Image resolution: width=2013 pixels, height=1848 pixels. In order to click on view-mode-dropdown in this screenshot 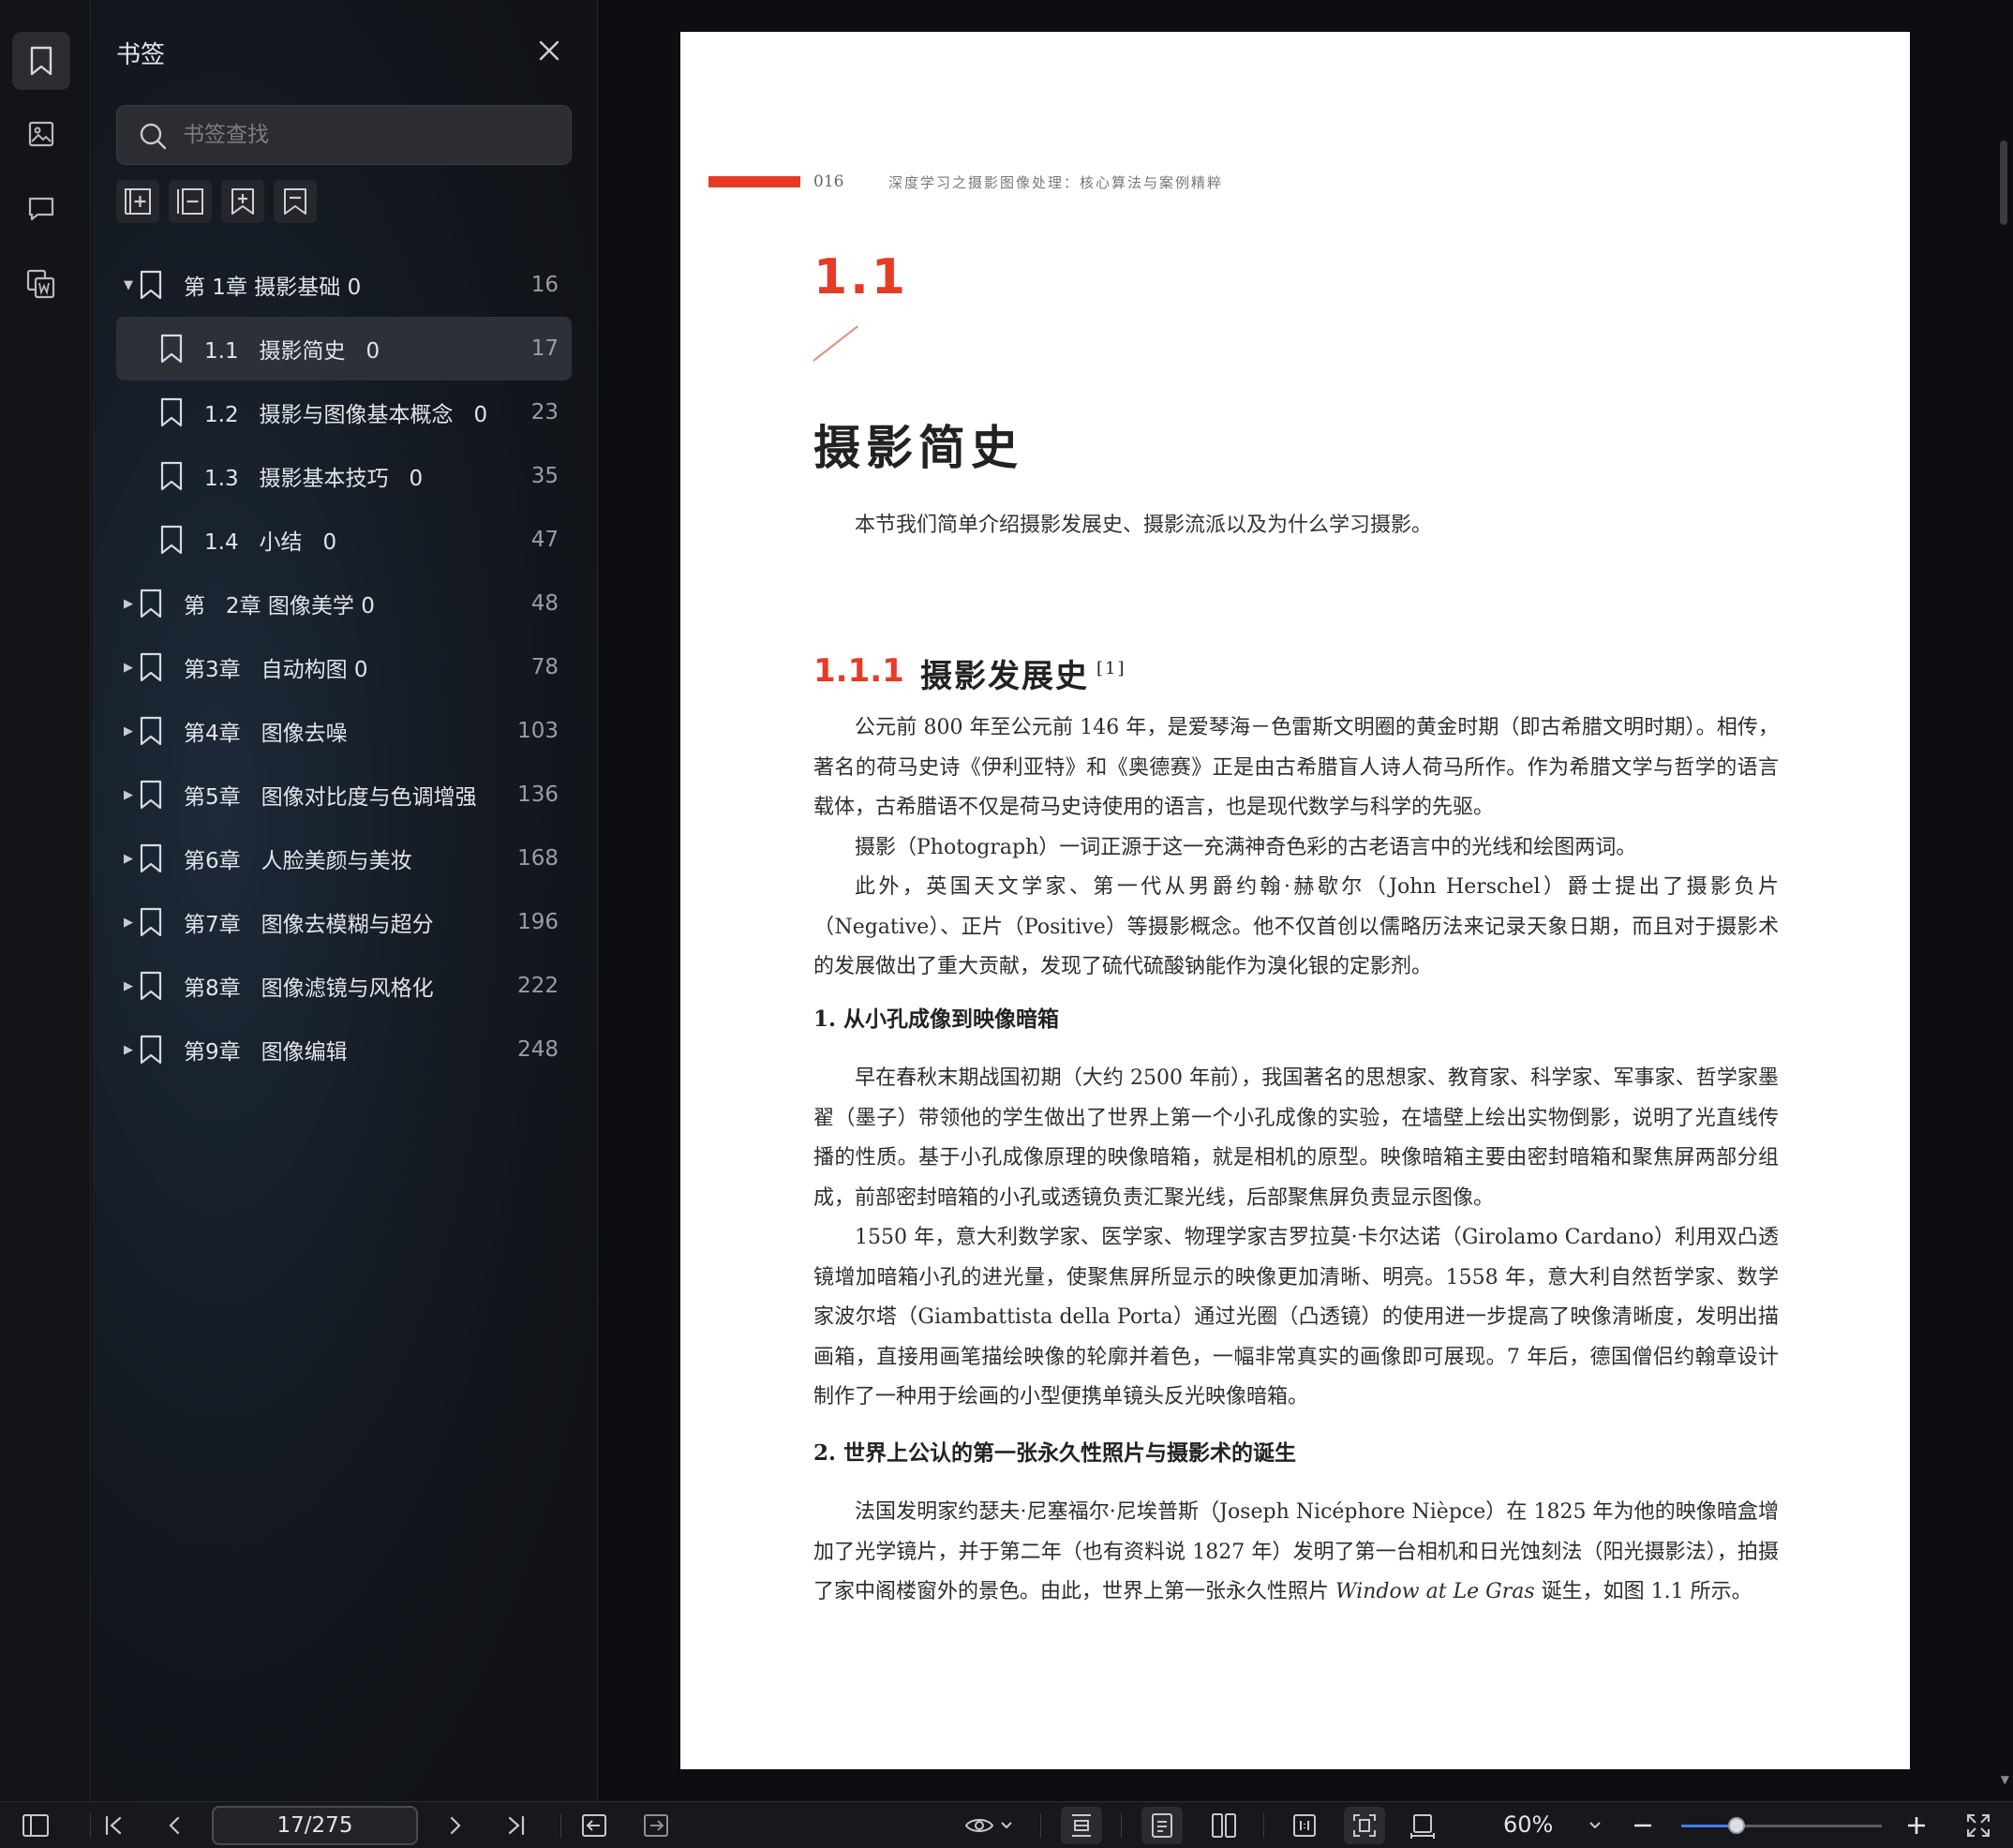, I will do `click(989, 1826)`.